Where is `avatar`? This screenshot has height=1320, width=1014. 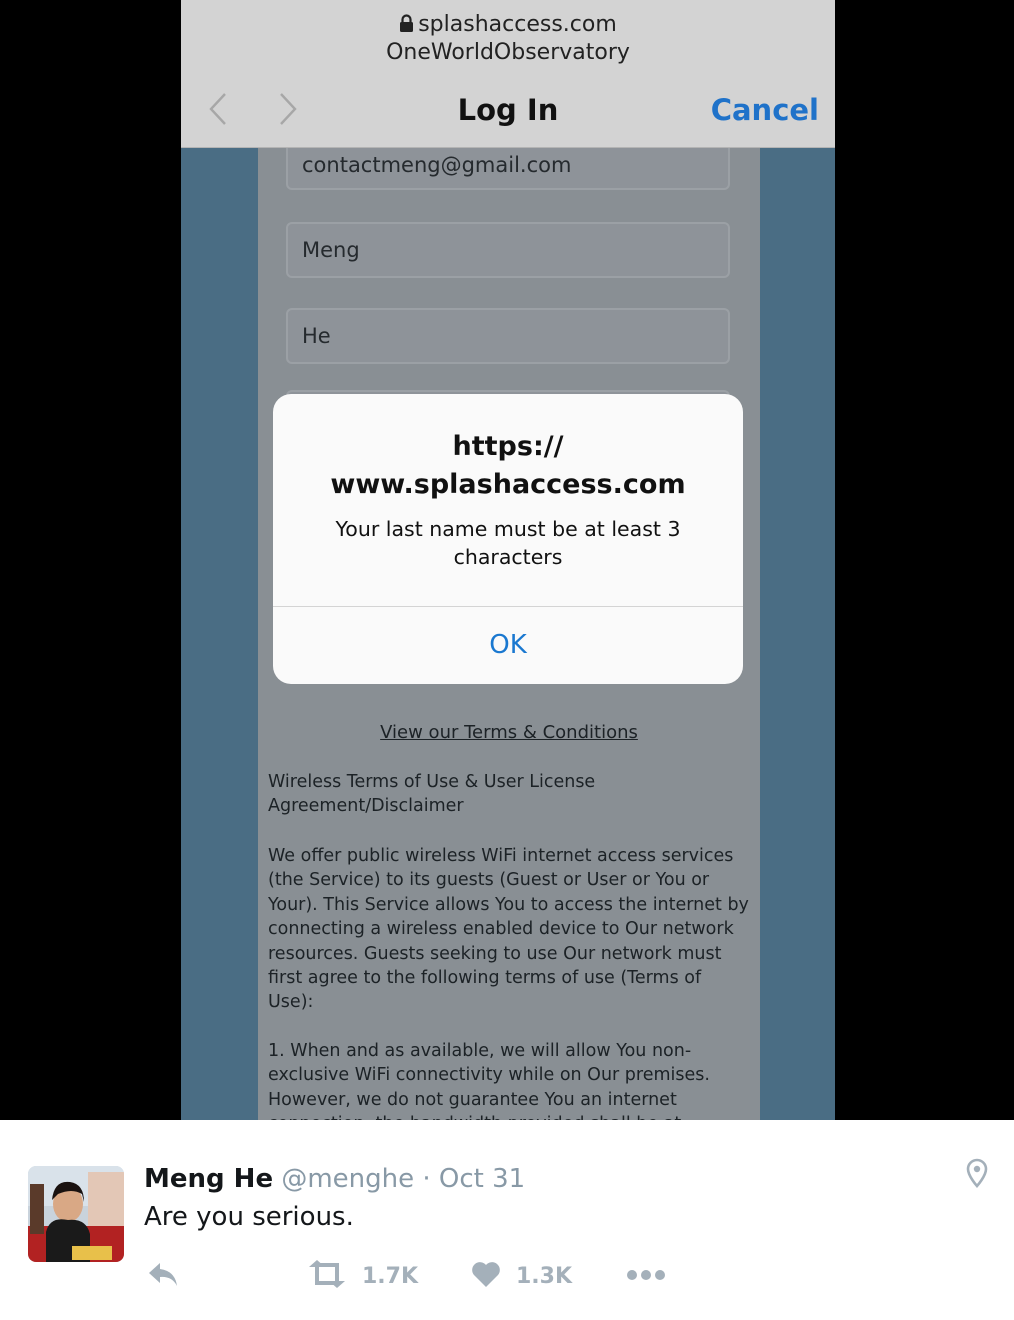 avatar is located at coordinates (76, 1214).